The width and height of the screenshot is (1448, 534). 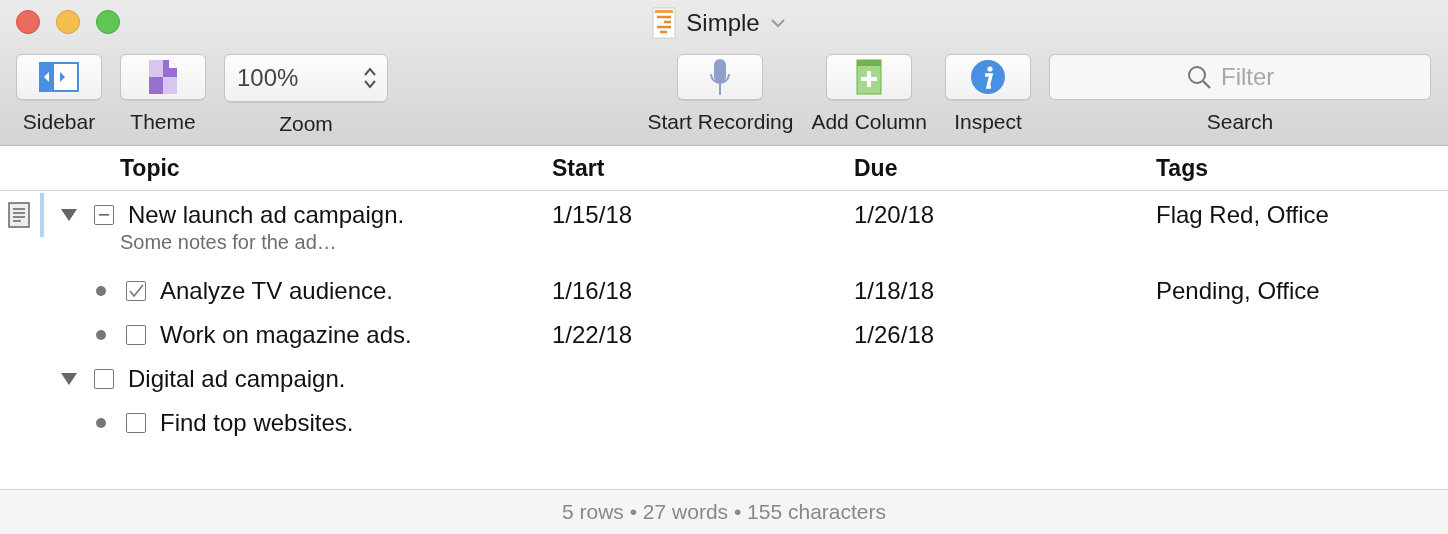 I want to click on toolbar-label: Sidebar, so click(x=59, y=122).